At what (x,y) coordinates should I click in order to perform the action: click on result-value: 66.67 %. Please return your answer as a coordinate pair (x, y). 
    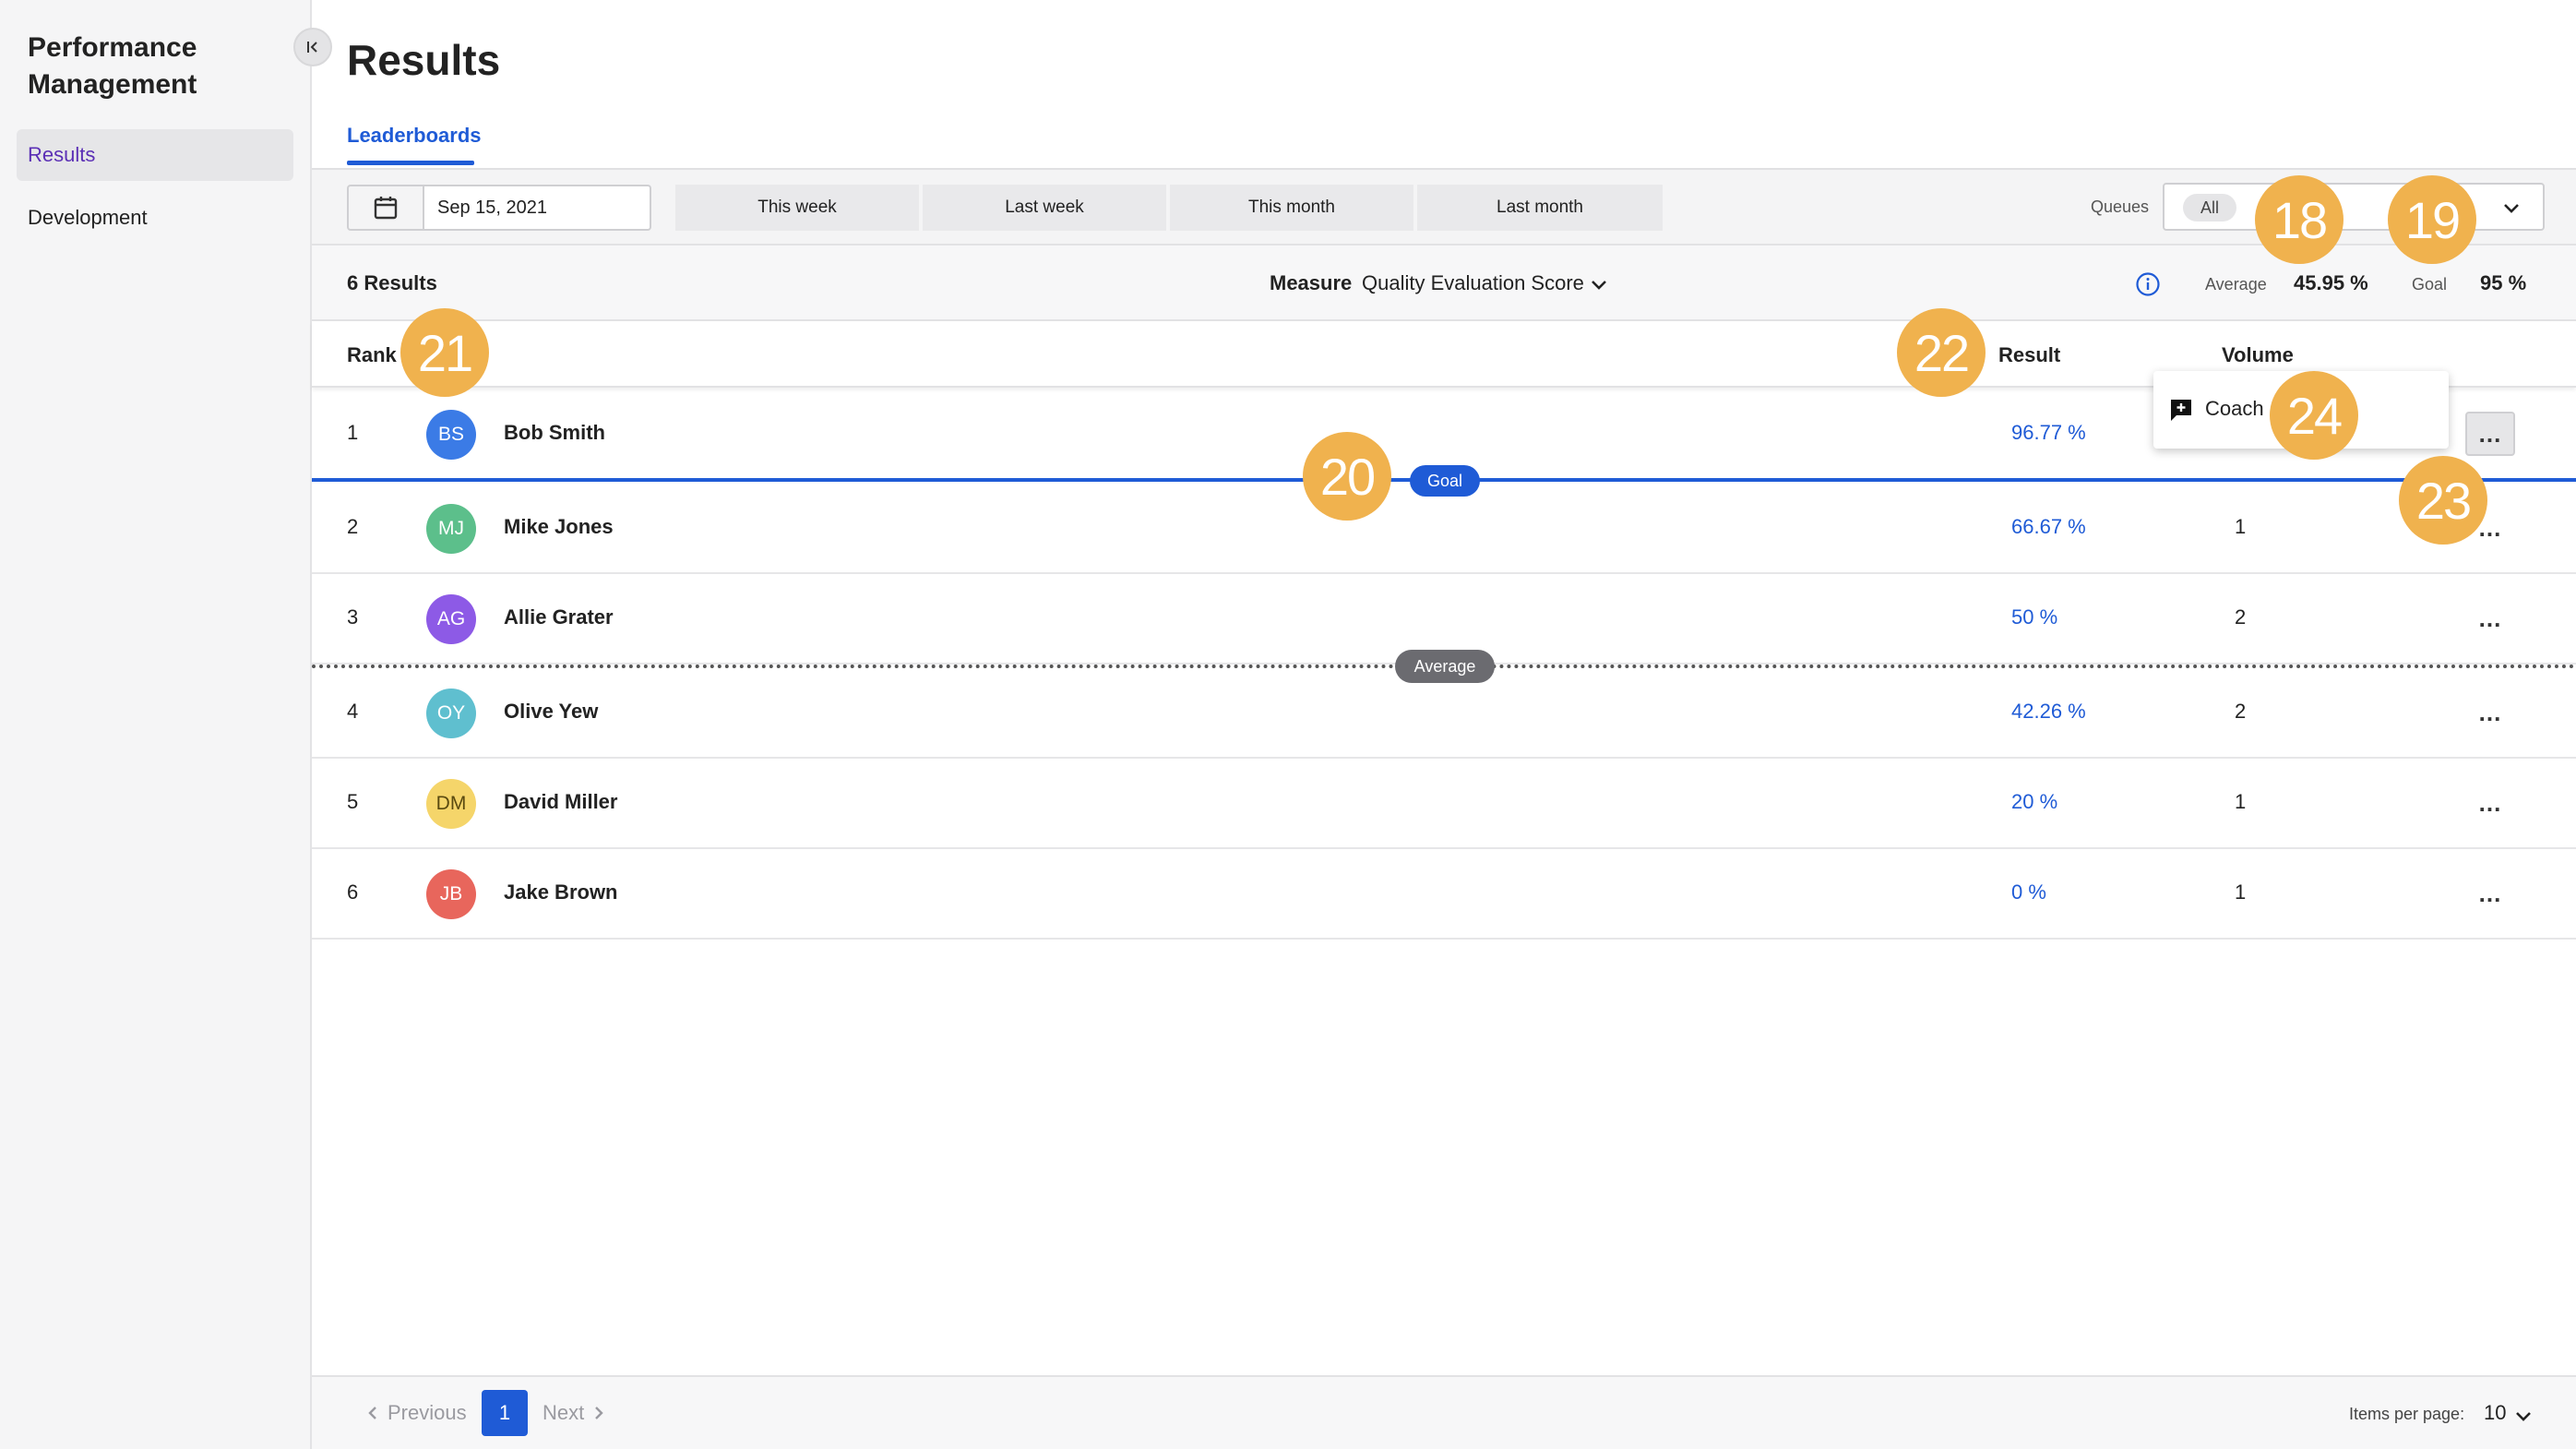
    Looking at the image, I should click on (2048, 527).